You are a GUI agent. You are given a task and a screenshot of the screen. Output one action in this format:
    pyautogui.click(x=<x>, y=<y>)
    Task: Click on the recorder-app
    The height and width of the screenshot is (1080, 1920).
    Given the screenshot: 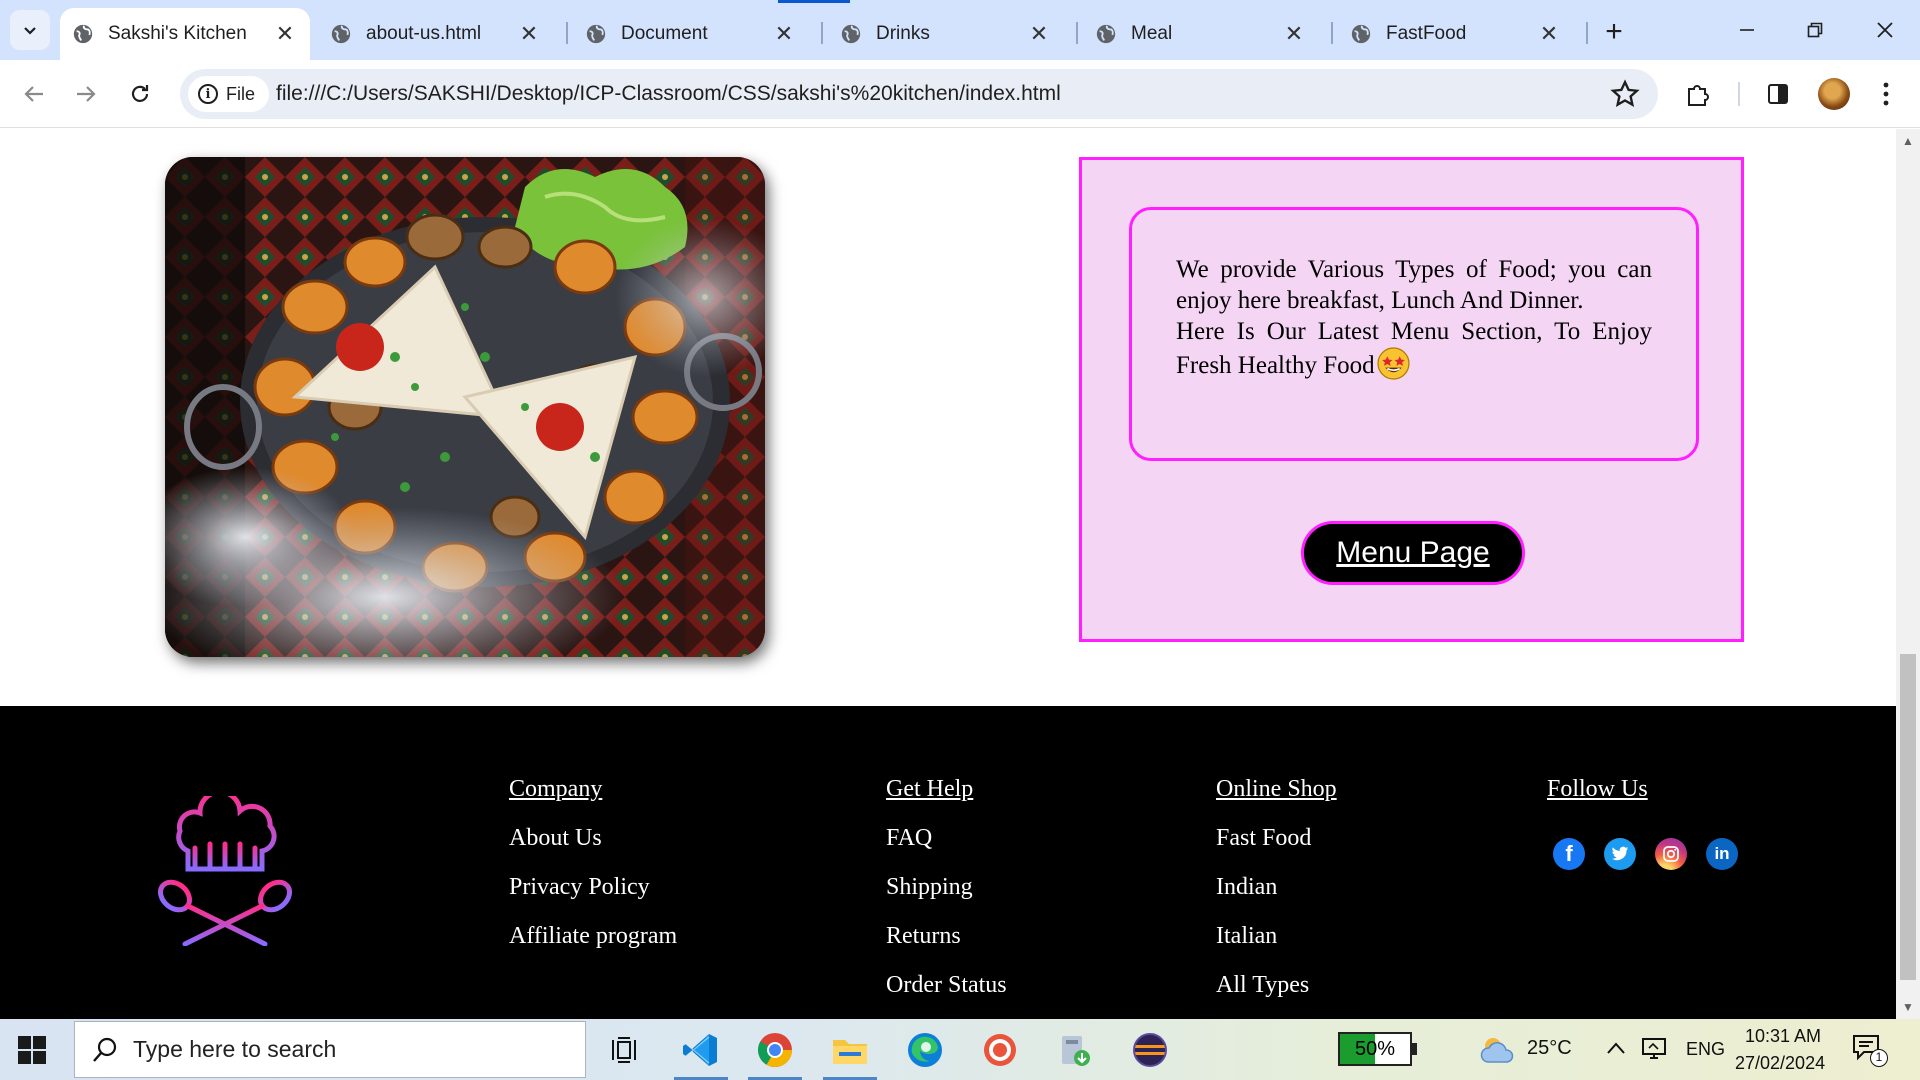 What is the action you would take?
    pyautogui.click(x=1000, y=1049)
    